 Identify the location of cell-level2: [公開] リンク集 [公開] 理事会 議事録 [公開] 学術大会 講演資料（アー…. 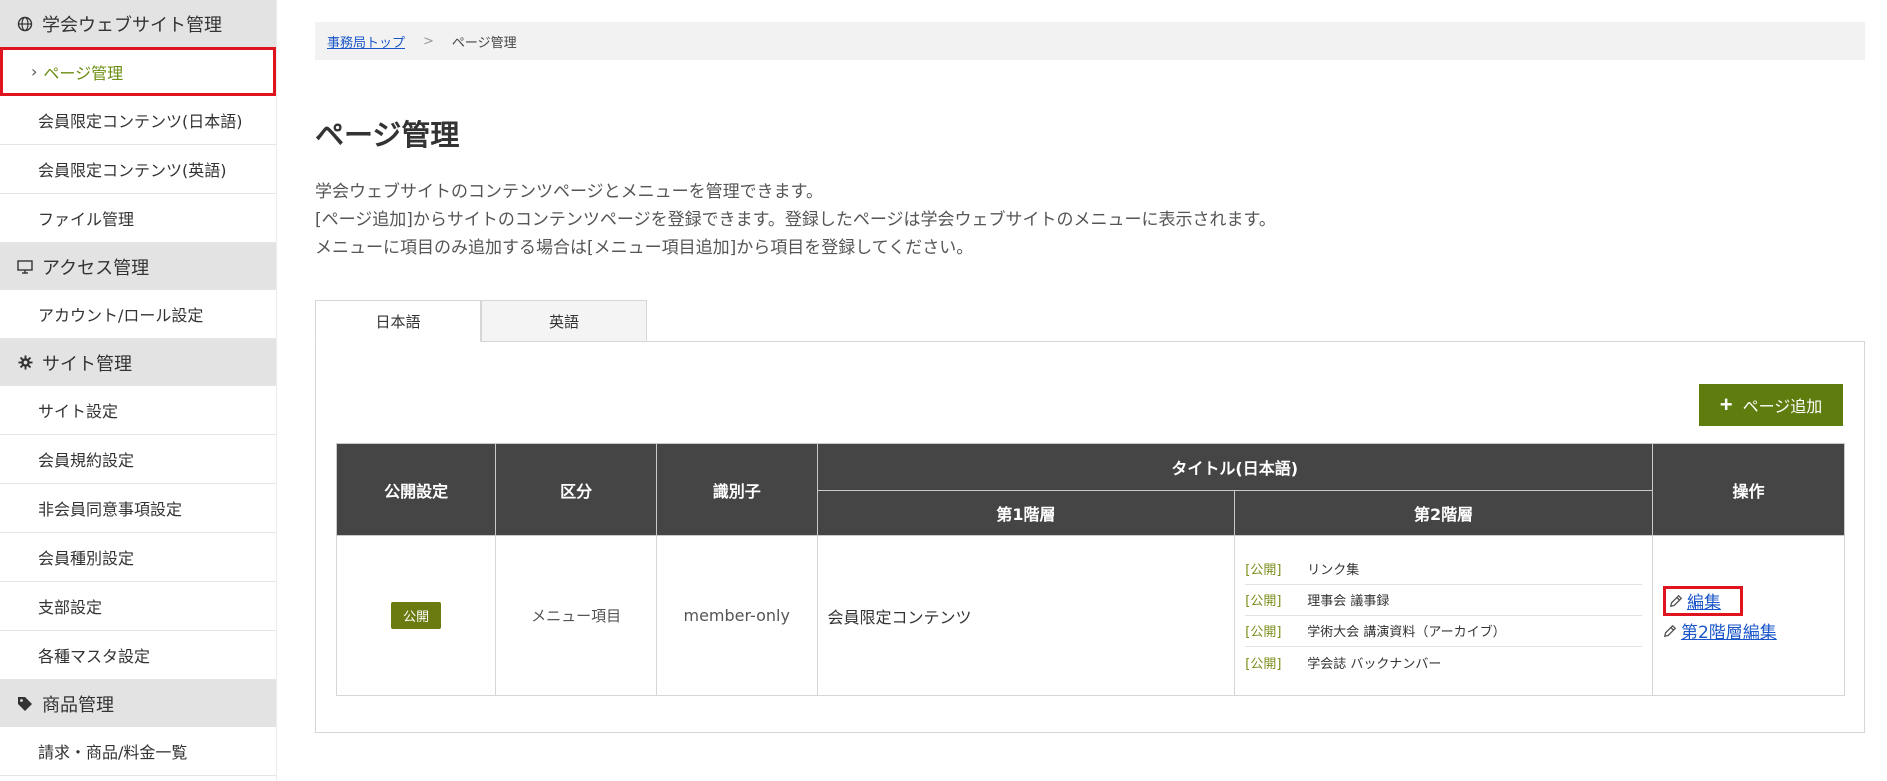
(1443, 615).